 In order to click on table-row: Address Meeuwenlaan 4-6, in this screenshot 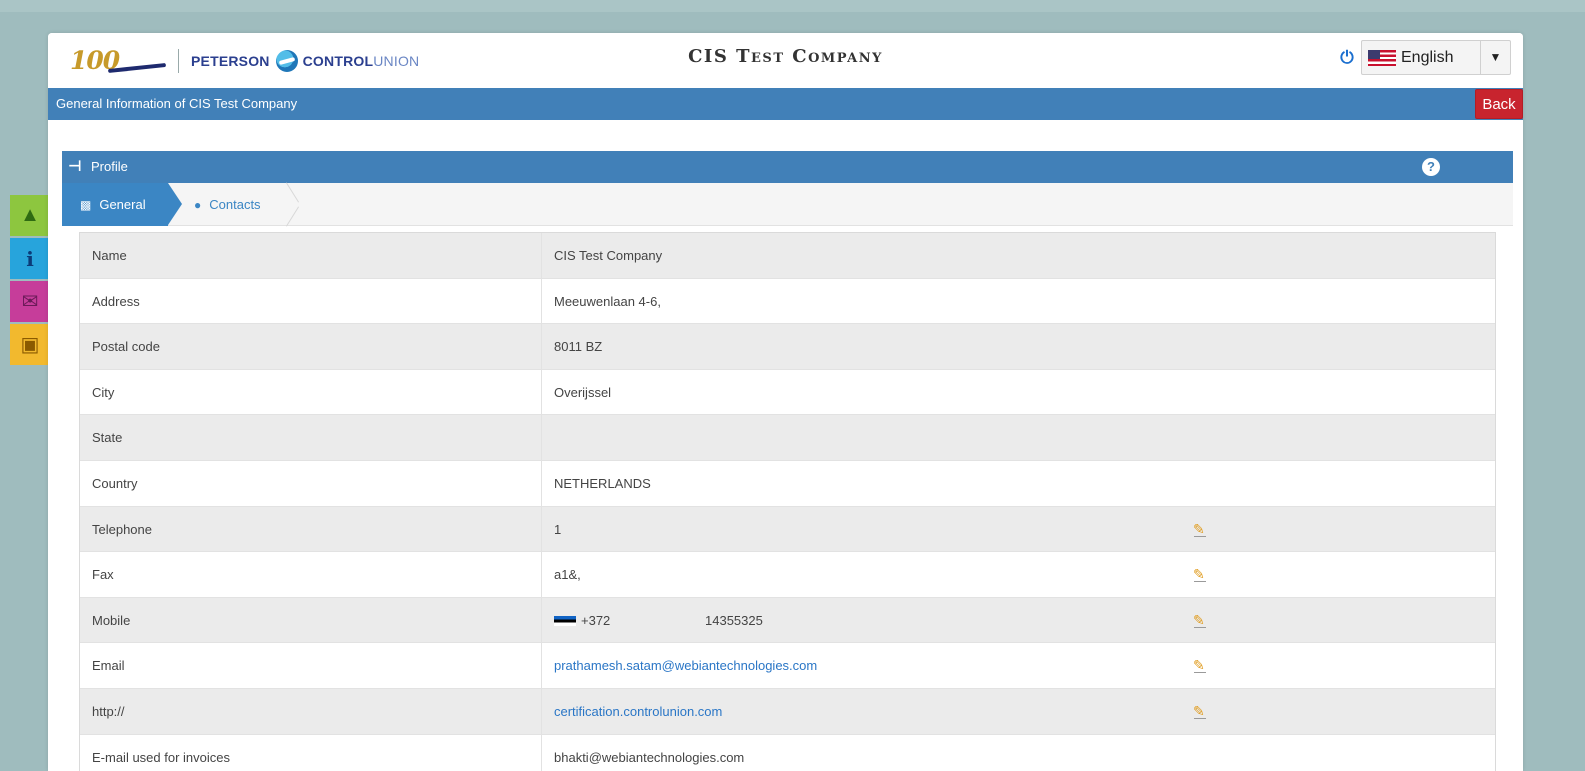, I will do `click(787, 301)`.